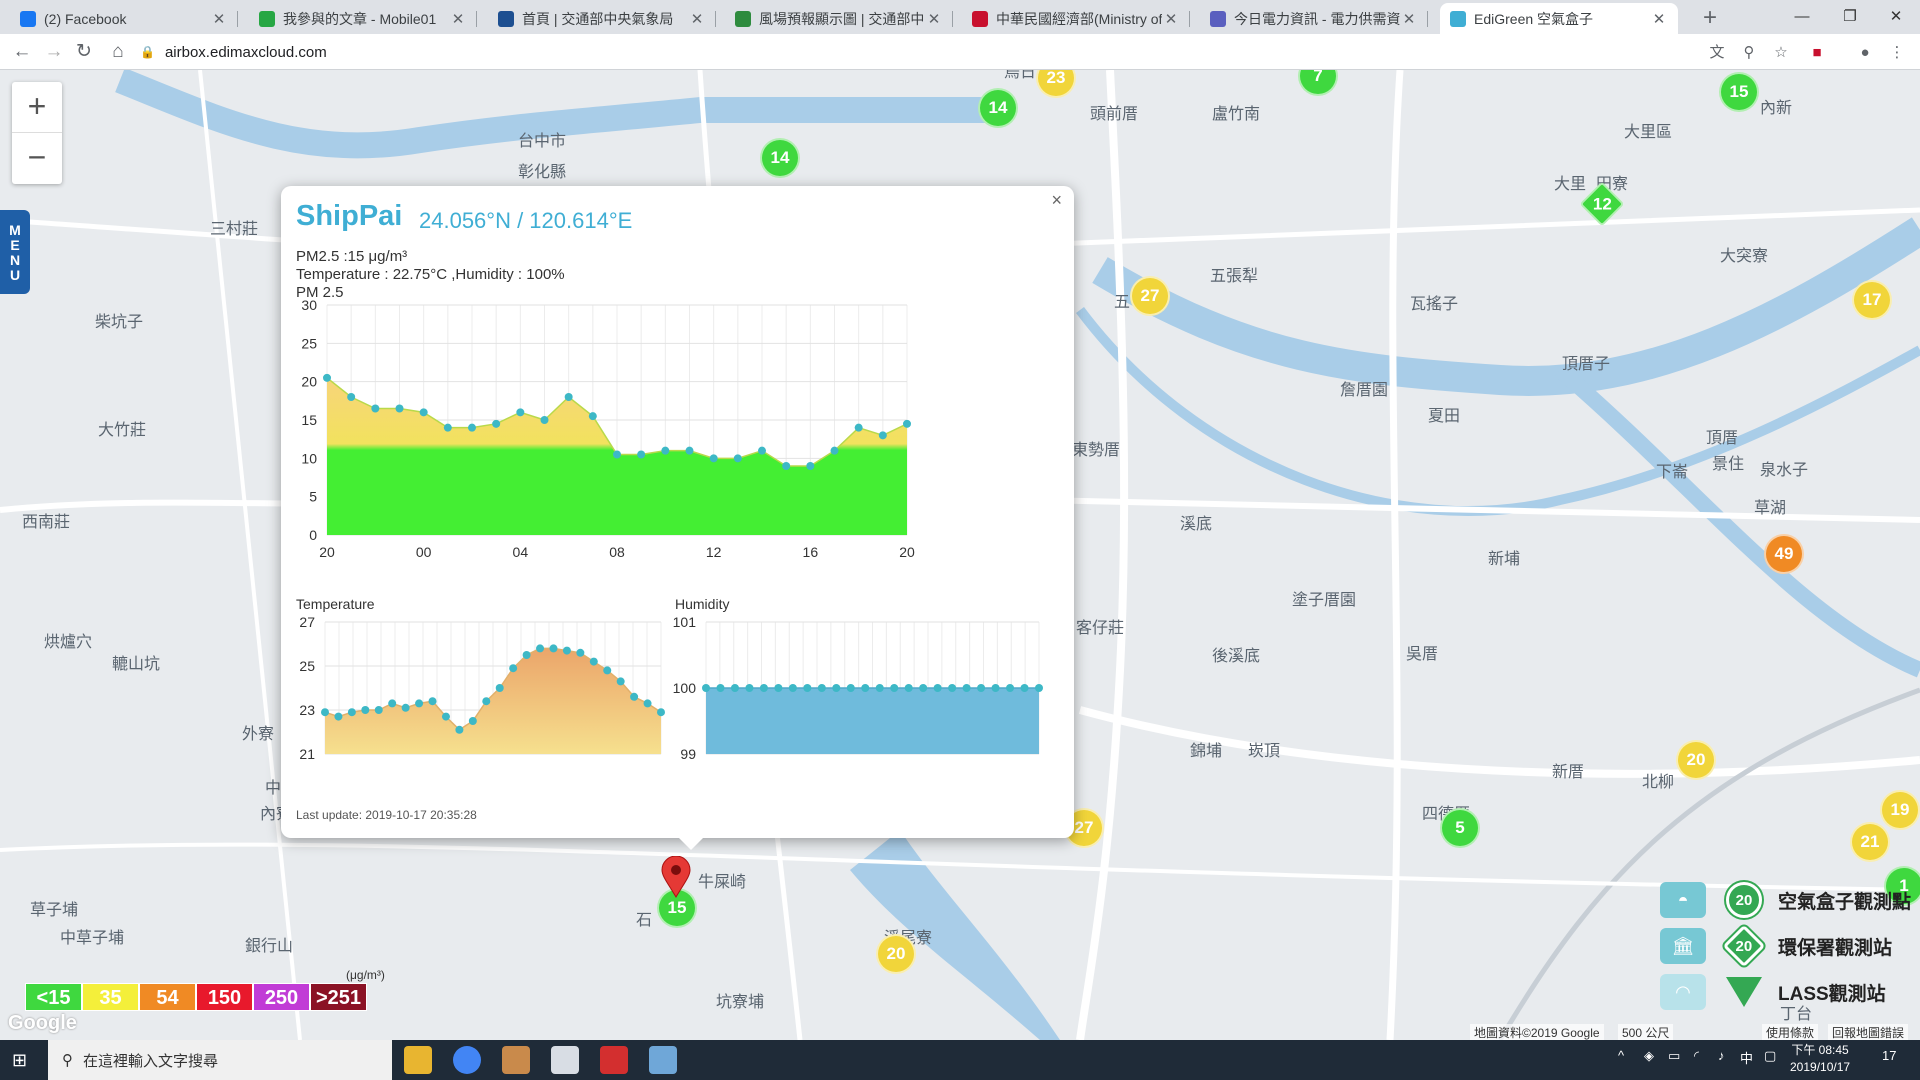 The image size is (1920, 1080). Describe the element at coordinates (1710, 18) in the screenshot. I see `new-tab-button: +` at that location.